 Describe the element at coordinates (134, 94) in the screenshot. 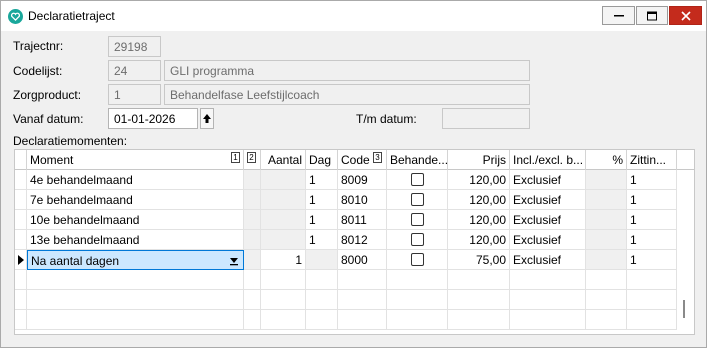

I see `zorgproduct-code-field: 1` at that location.